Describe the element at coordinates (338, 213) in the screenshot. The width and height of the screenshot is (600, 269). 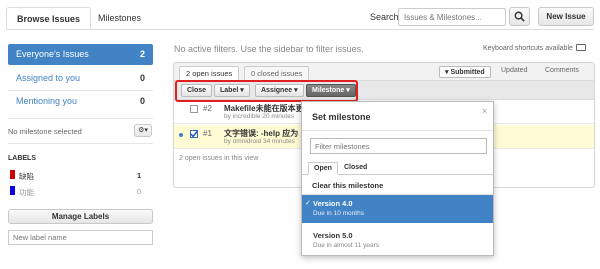
I see `milestone-due: Due in 10 months` at that location.